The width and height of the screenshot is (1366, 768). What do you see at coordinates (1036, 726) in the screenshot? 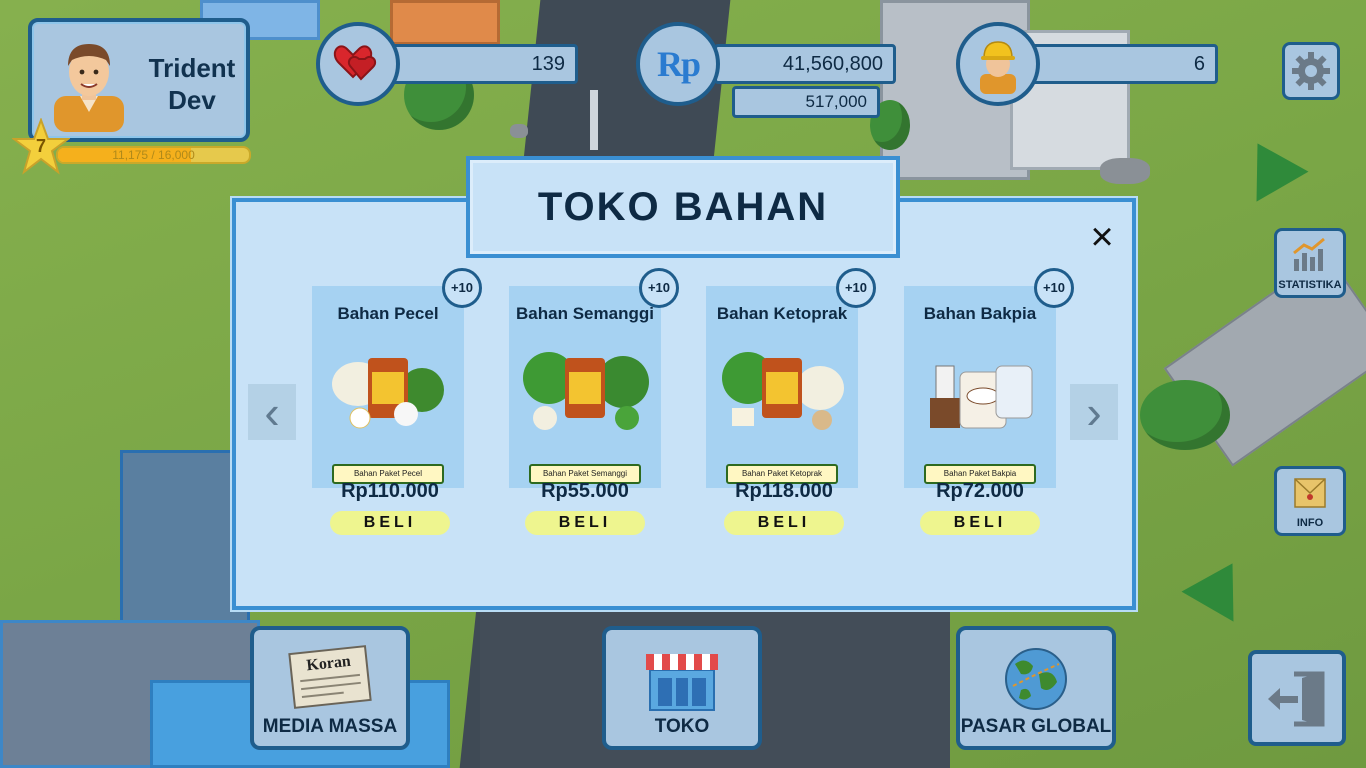
I see `pasar-global-label: PASAR GLOBAL` at bounding box center [1036, 726].